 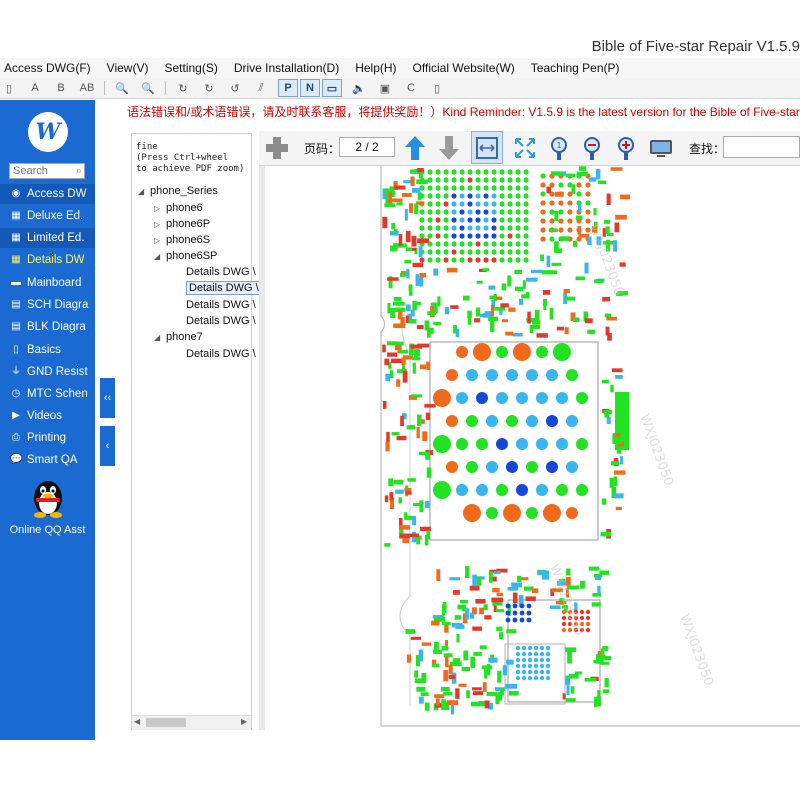 I want to click on zoom-in-icon, so click(x=627, y=148).